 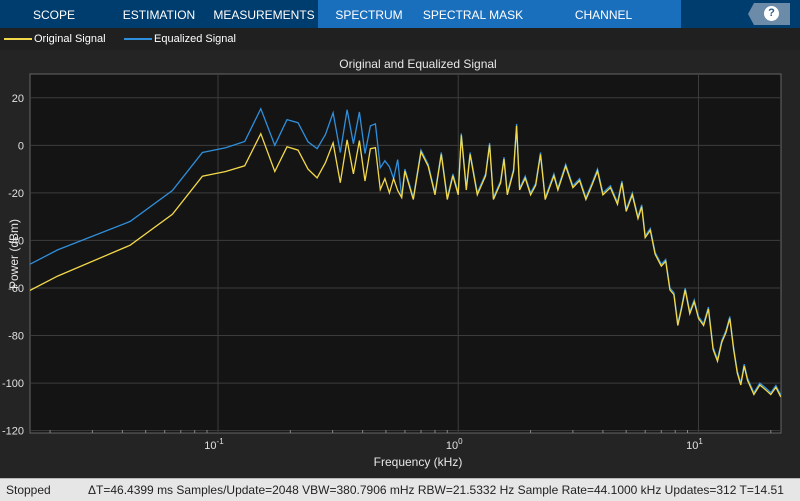 What do you see at coordinates (264, 14) in the screenshot?
I see `tab-measurements: MEASUREMENTS` at bounding box center [264, 14].